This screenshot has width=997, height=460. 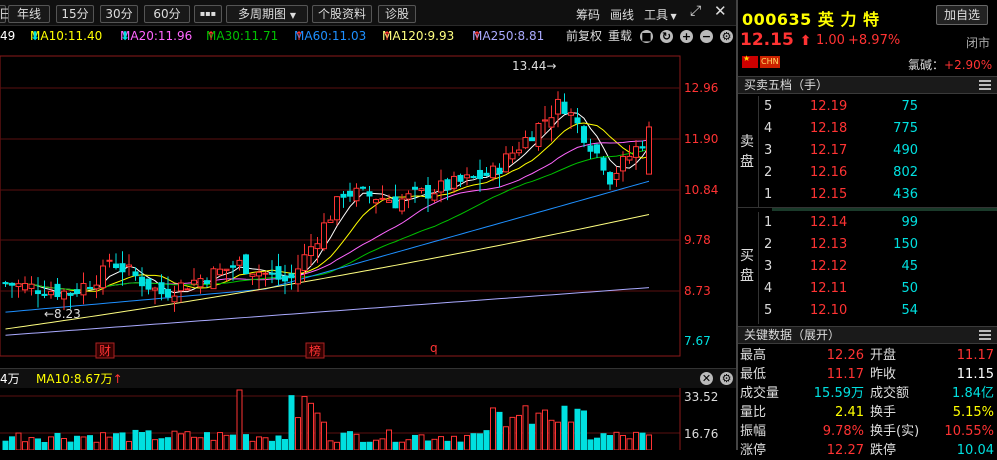 I want to click on fullscreen-icon: ⤢, so click(x=695, y=11).